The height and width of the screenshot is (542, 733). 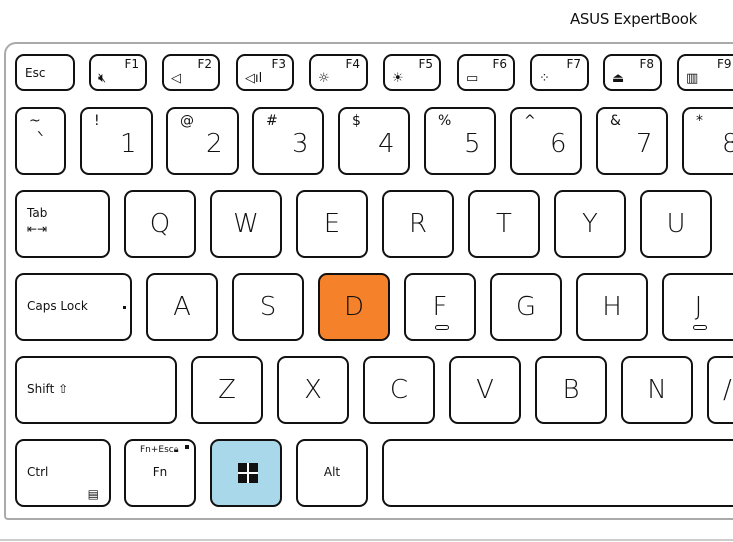 I want to click on key-x: X, so click(x=313, y=390).